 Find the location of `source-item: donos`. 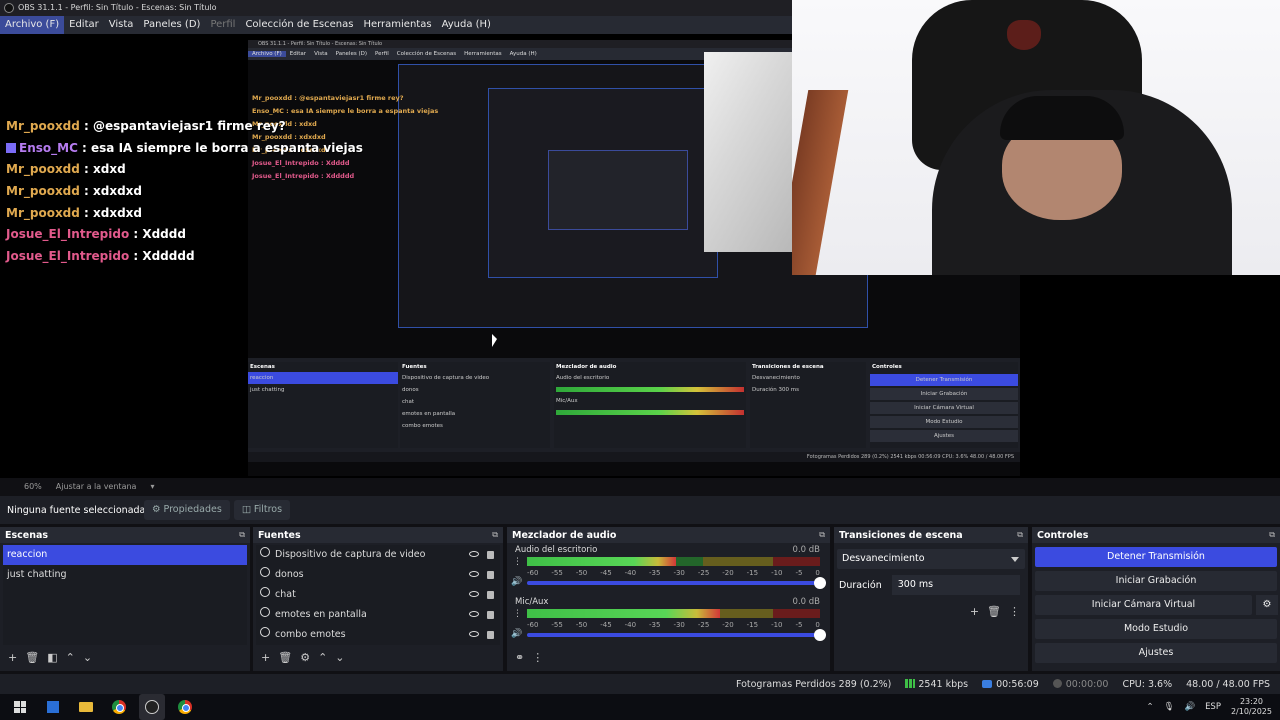

source-item: donos is located at coordinates (378, 575).